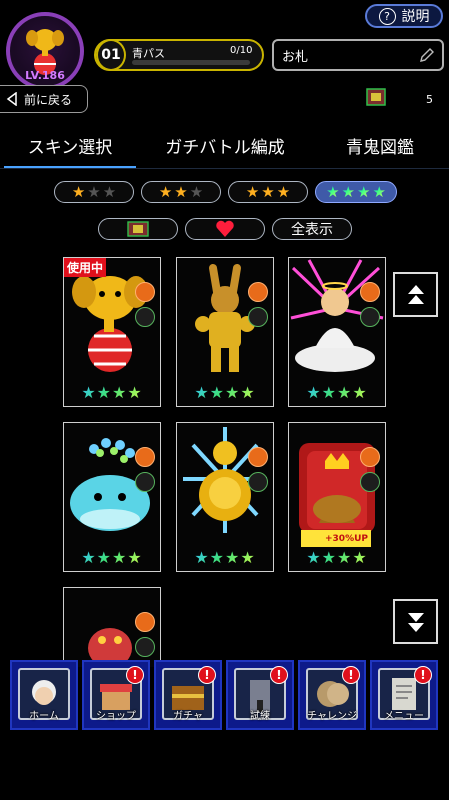 The width and height of the screenshot is (449, 800). I want to click on ticket-count: 5, so click(429, 99).